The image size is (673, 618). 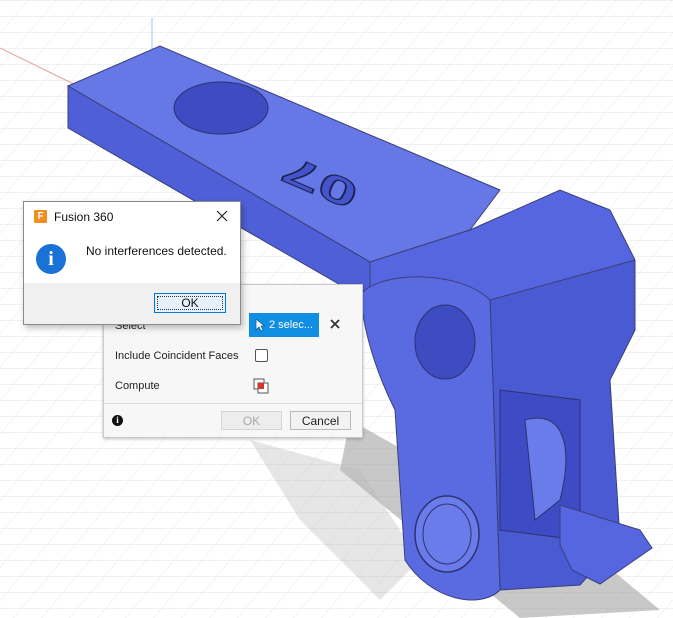 I want to click on include-coincident-faces-label: Include Coincident Faces, so click(x=177, y=356).